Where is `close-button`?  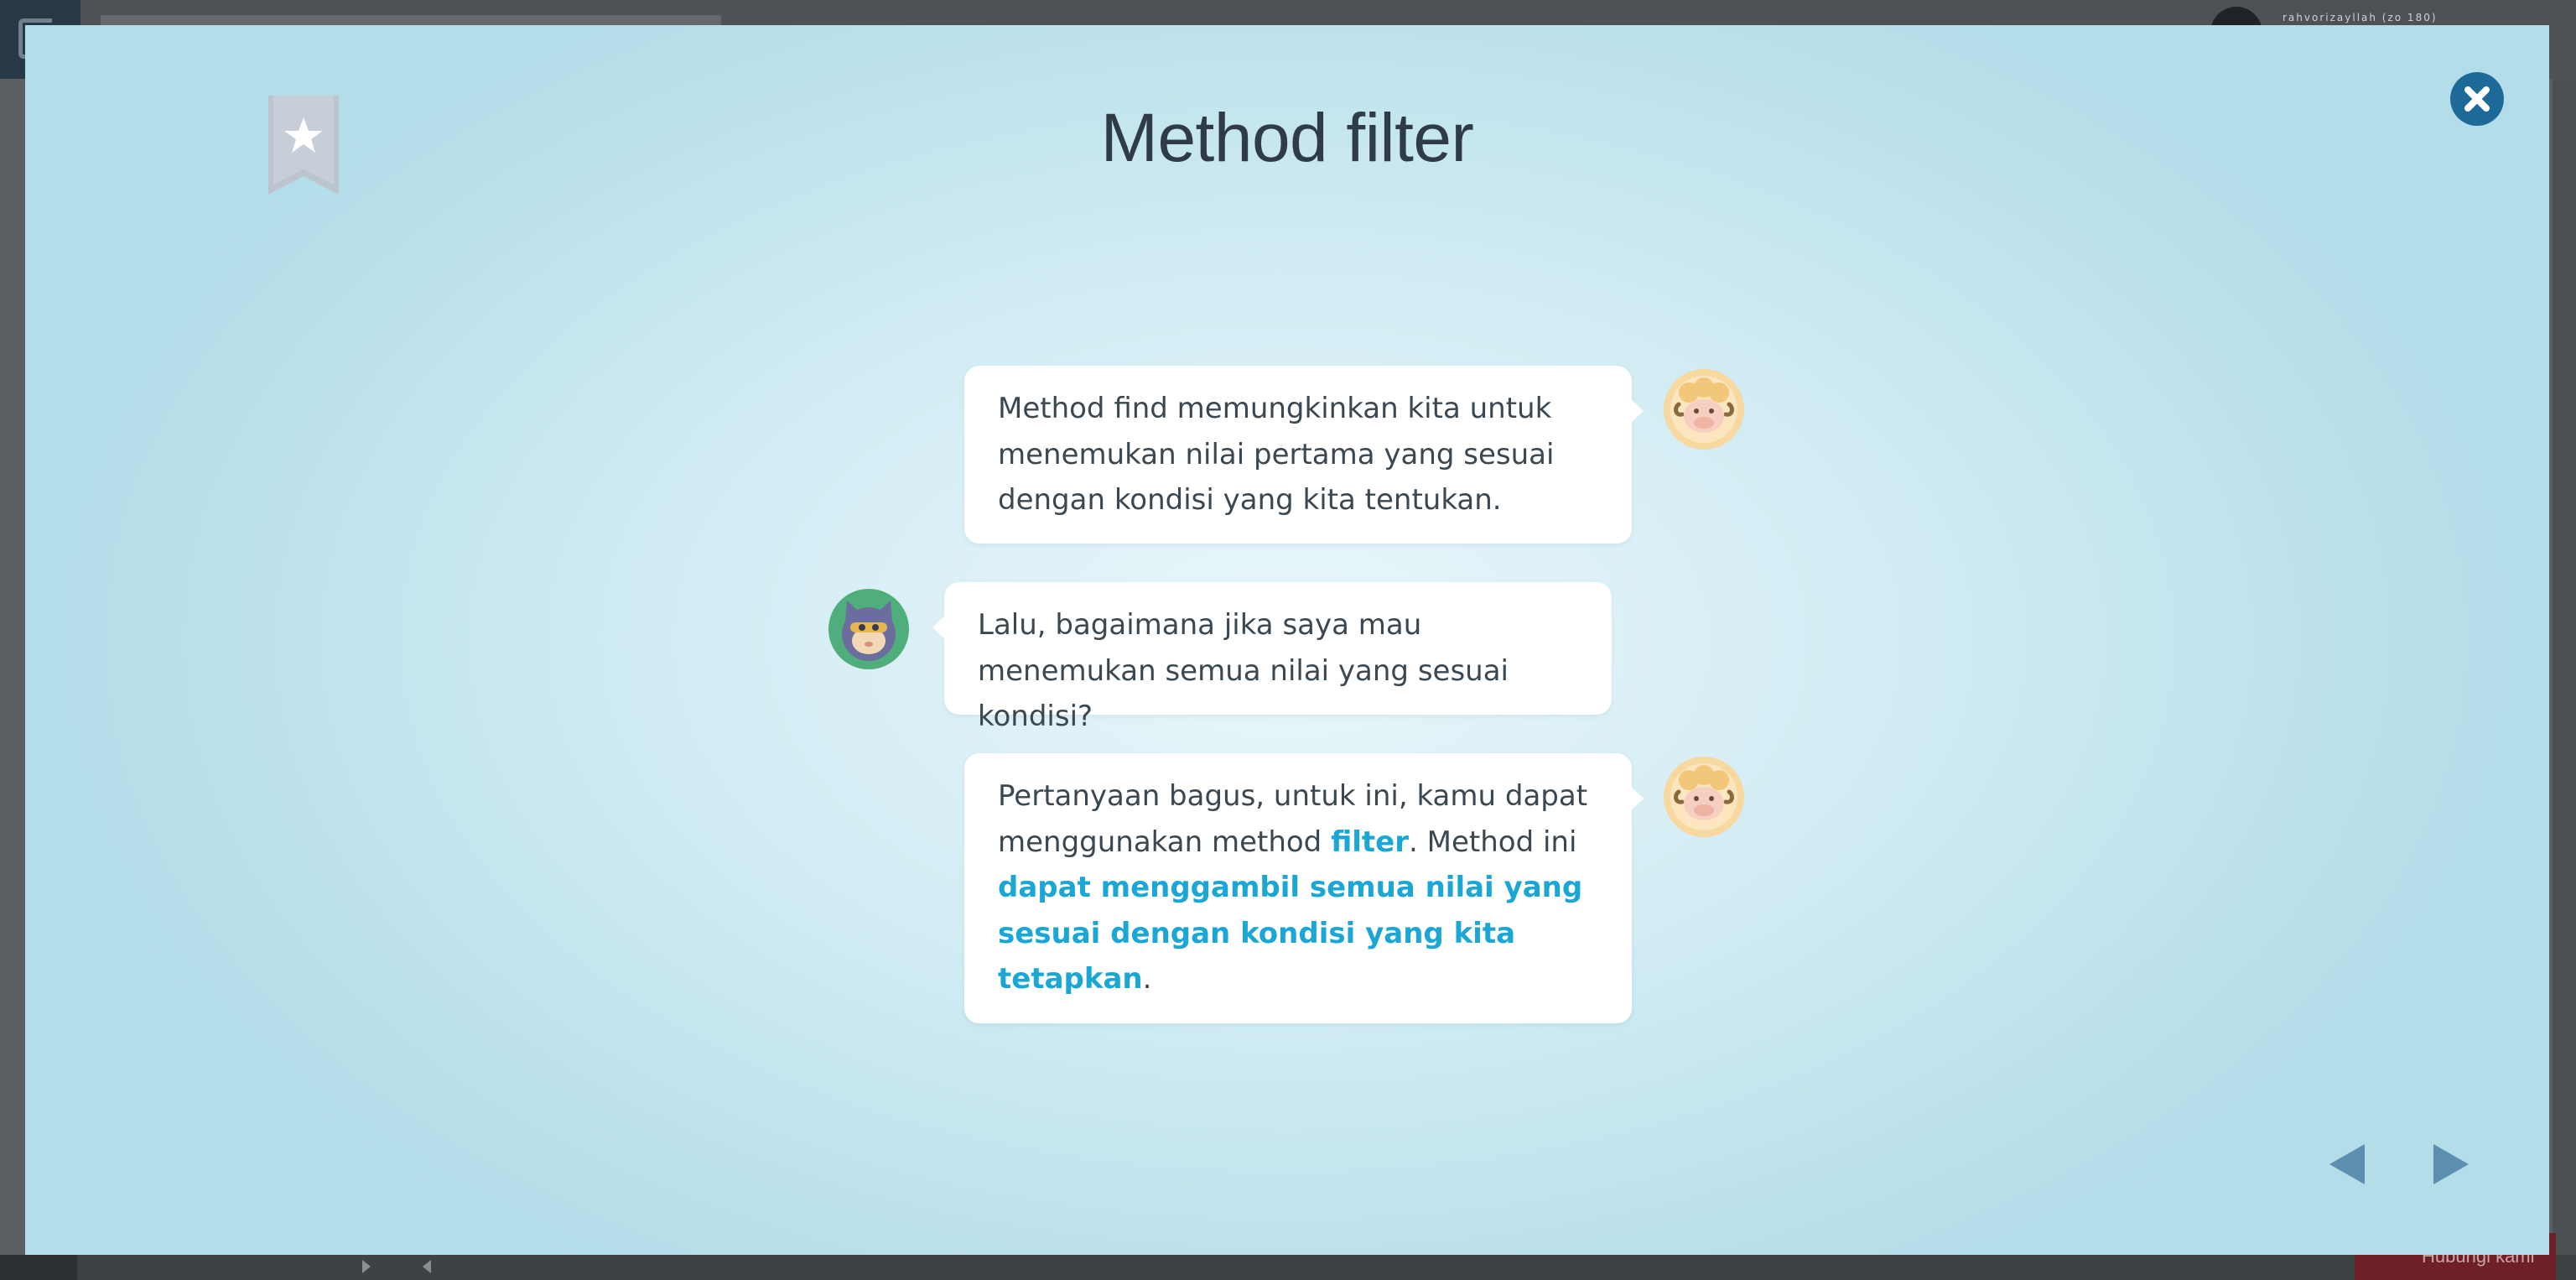
close-button is located at coordinates (2477, 99).